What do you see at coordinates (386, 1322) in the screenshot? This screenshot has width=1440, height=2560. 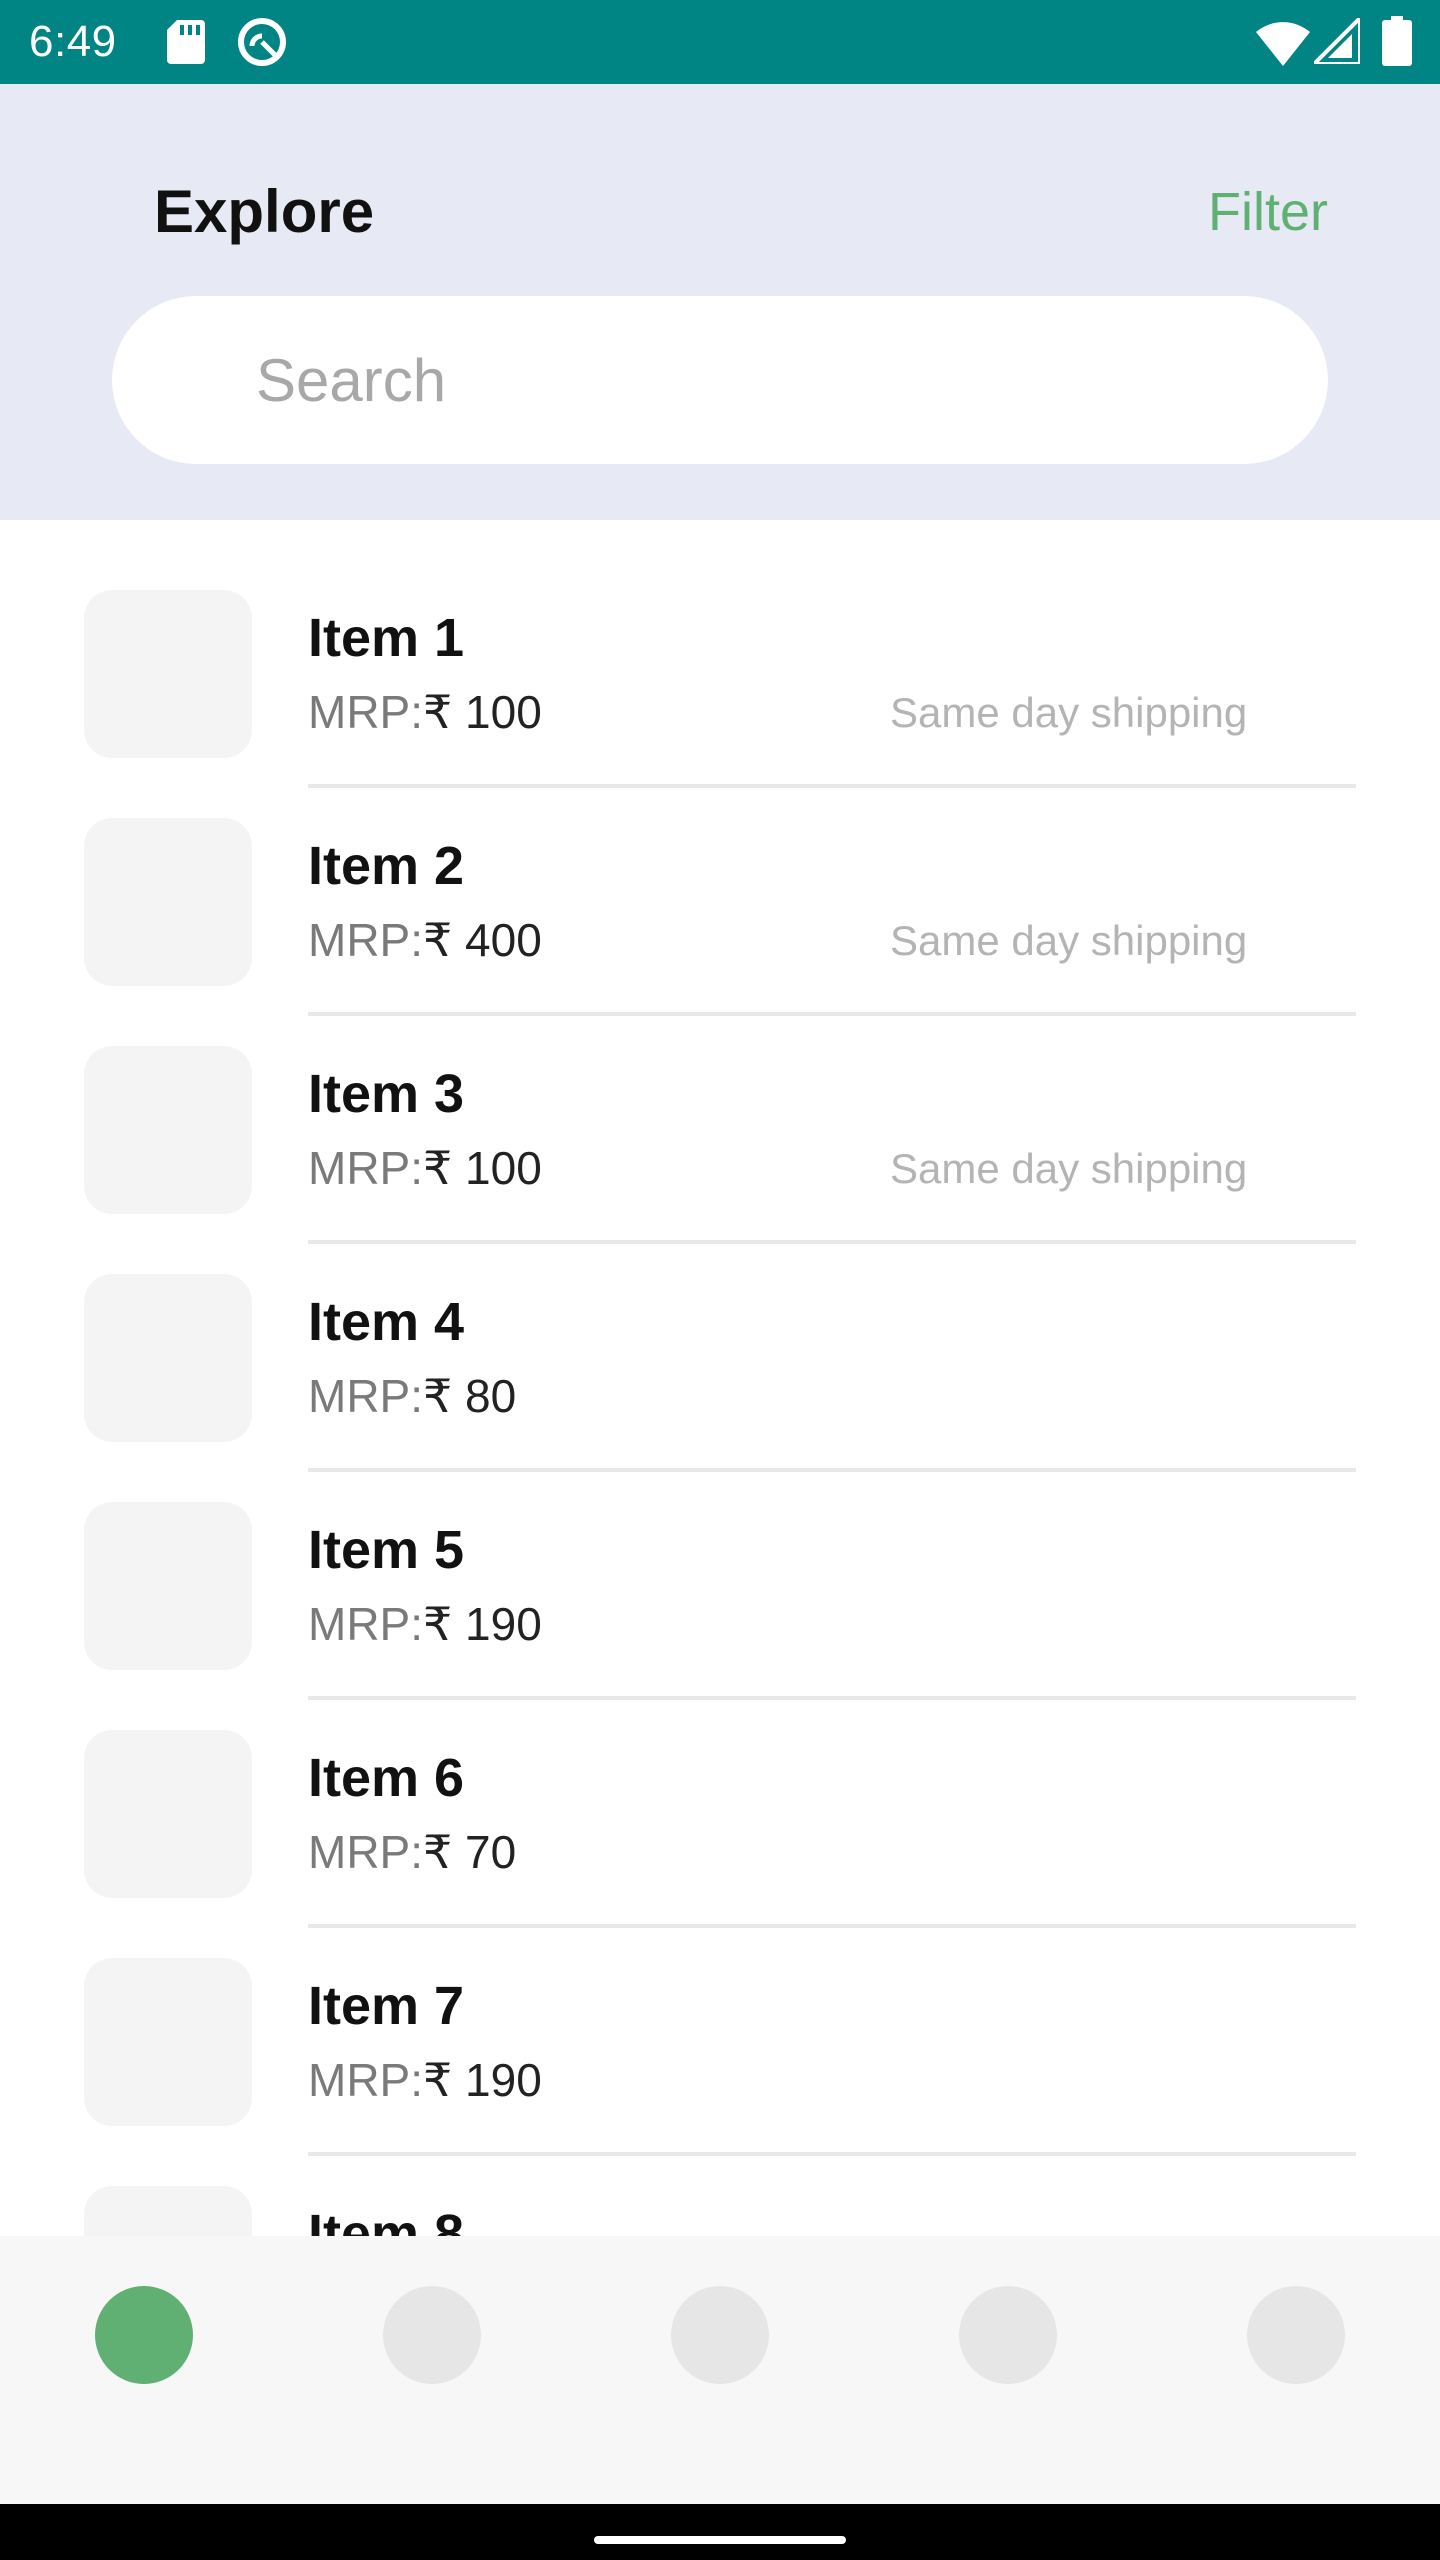 I see `item-name: Item 4` at bounding box center [386, 1322].